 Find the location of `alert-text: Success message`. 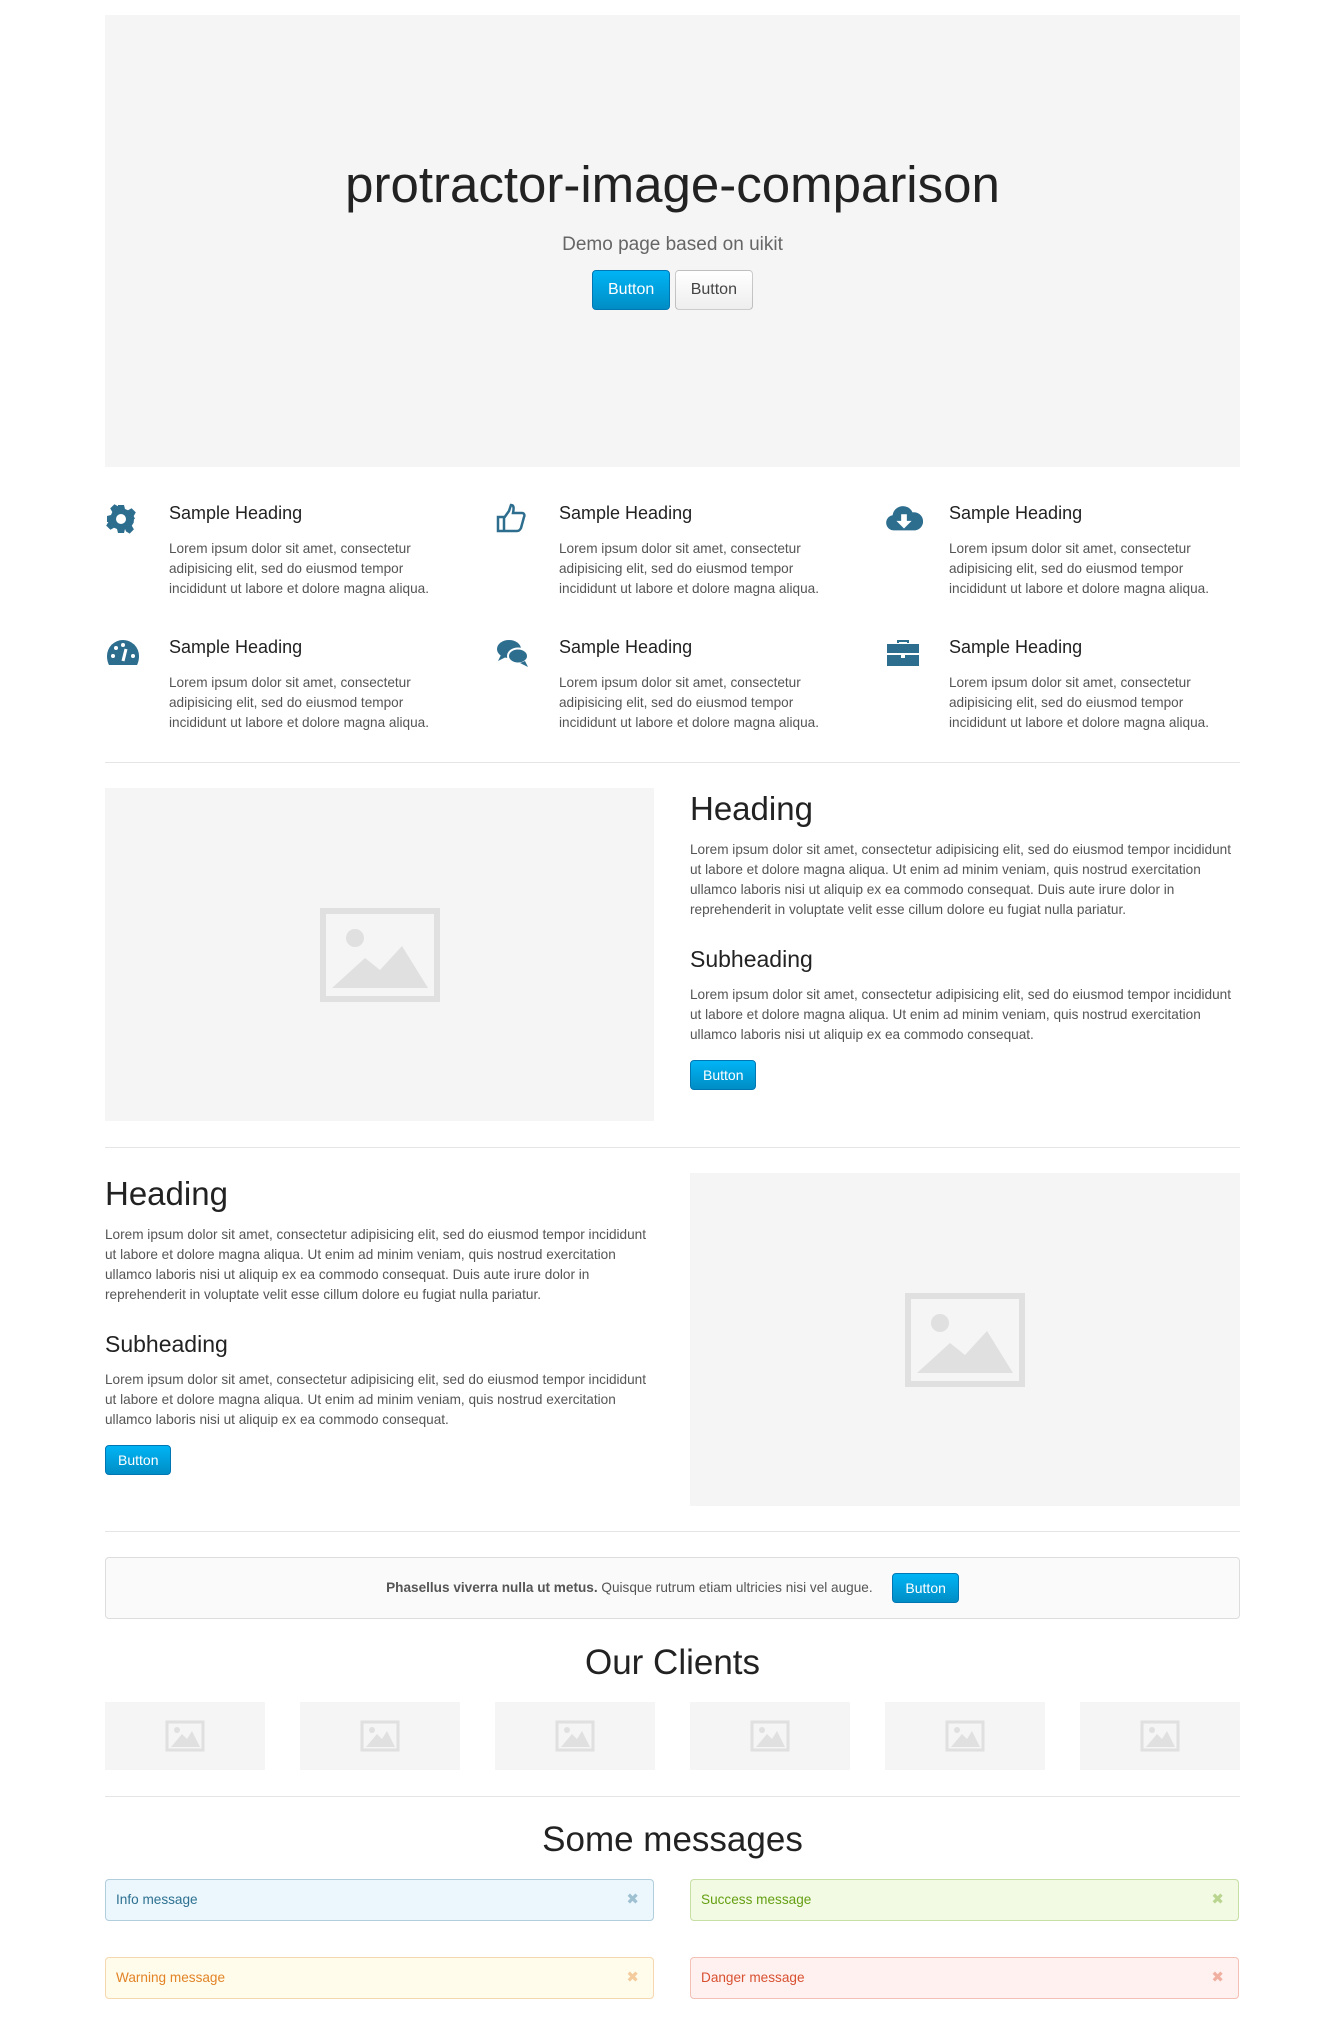

alert-text: Success message is located at coordinates (756, 1899).